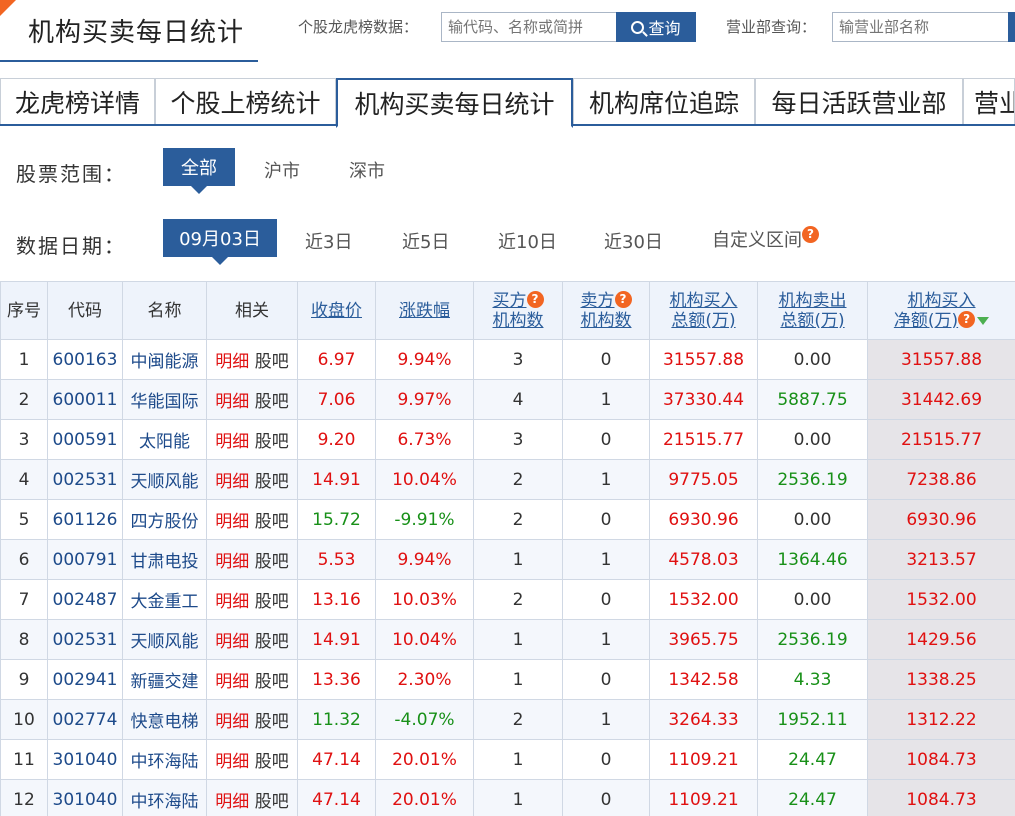  Describe the element at coordinates (518, 310) in the screenshot. I see `col-buy-inst-sort: 买方? 机构数` at that location.